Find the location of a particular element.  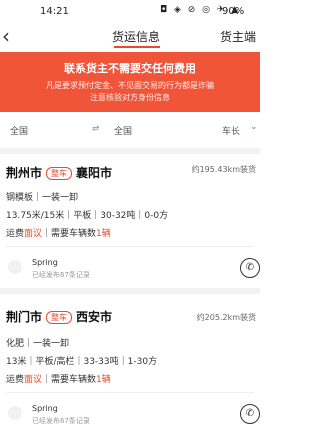

status-time: 14:21 is located at coordinates (54, 11).